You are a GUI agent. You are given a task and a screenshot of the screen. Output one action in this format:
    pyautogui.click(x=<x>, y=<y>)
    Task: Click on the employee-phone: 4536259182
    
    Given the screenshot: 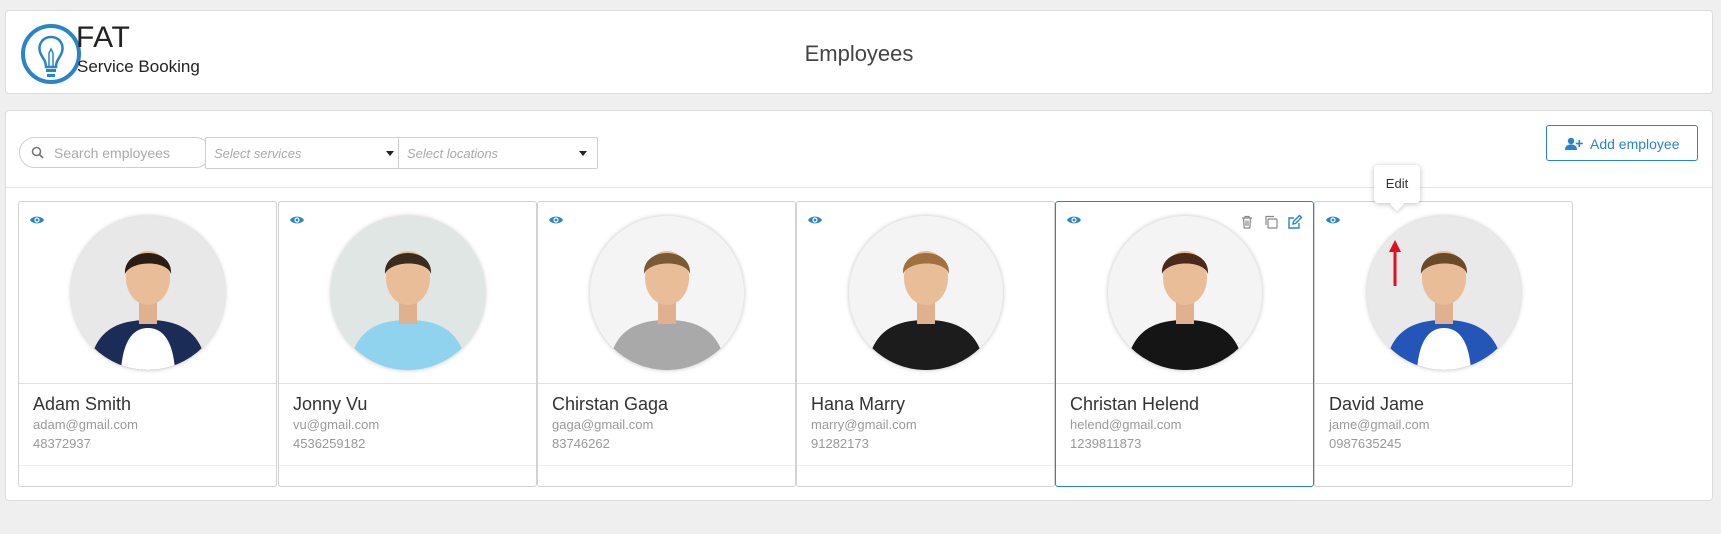 What is the action you would take?
    pyautogui.click(x=329, y=443)
    